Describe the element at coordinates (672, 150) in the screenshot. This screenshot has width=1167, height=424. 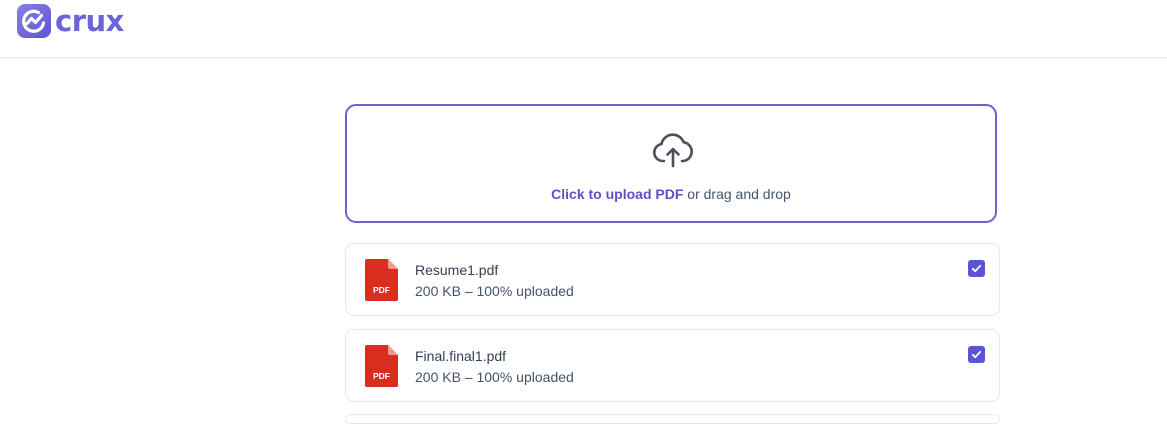
I see `cloud-upload-icon` at that location.